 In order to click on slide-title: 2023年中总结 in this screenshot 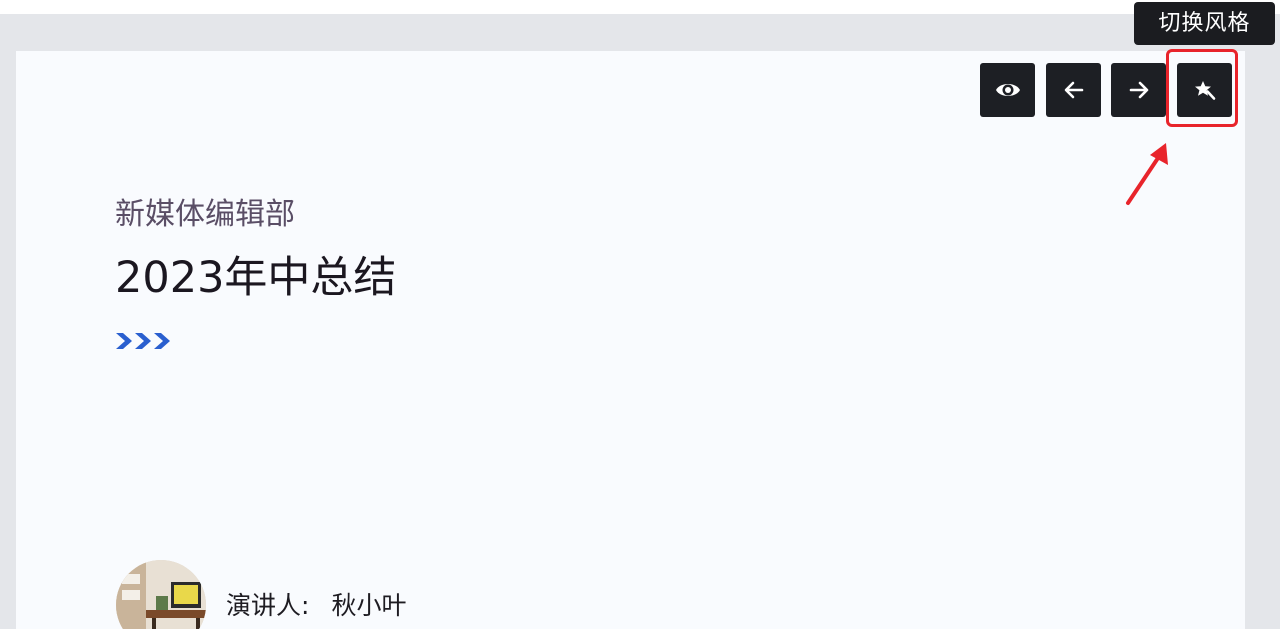, I will do `click(256, 278)`.